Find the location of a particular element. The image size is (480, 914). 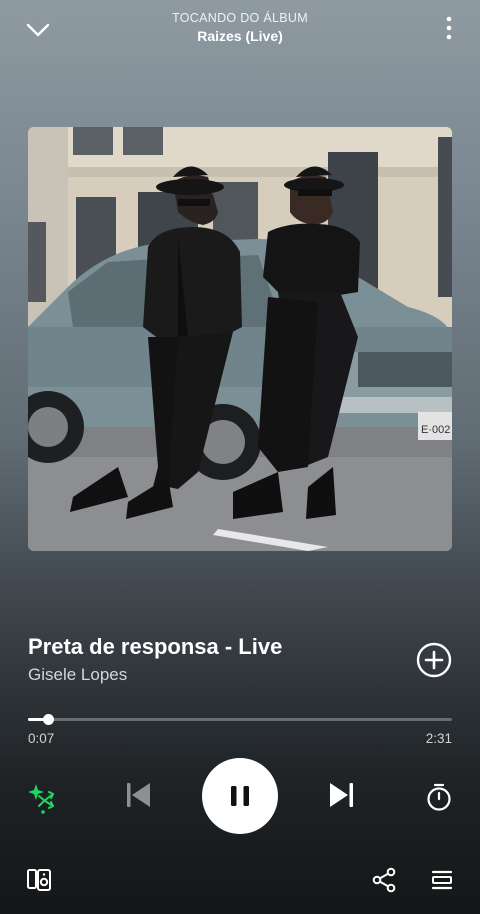

next-track-button is located at coordinates (342, 795).